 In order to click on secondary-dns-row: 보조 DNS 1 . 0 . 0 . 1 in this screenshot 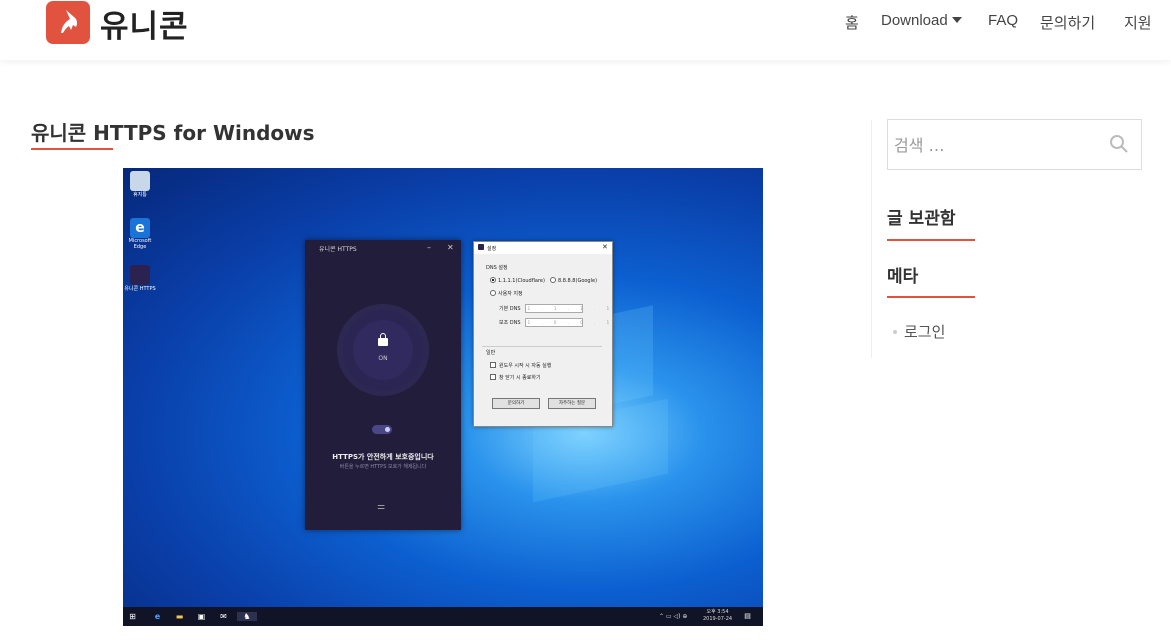, I will do `click(557, 322)`.